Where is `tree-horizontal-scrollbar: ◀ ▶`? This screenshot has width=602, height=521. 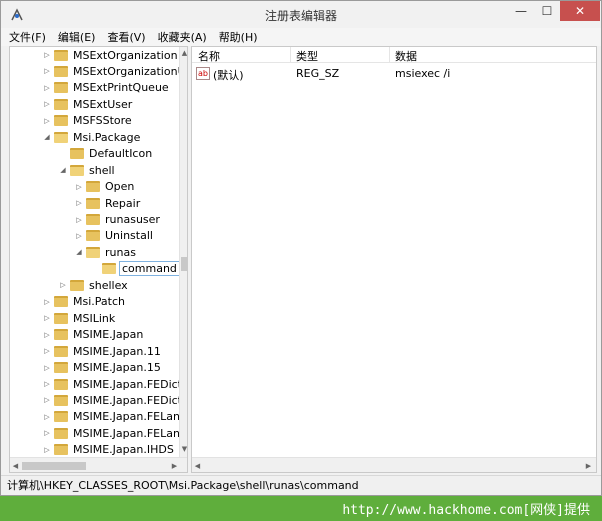 tree-horizontal-scrollbar: ◀ ▶ is located at coordinates (98, 464).